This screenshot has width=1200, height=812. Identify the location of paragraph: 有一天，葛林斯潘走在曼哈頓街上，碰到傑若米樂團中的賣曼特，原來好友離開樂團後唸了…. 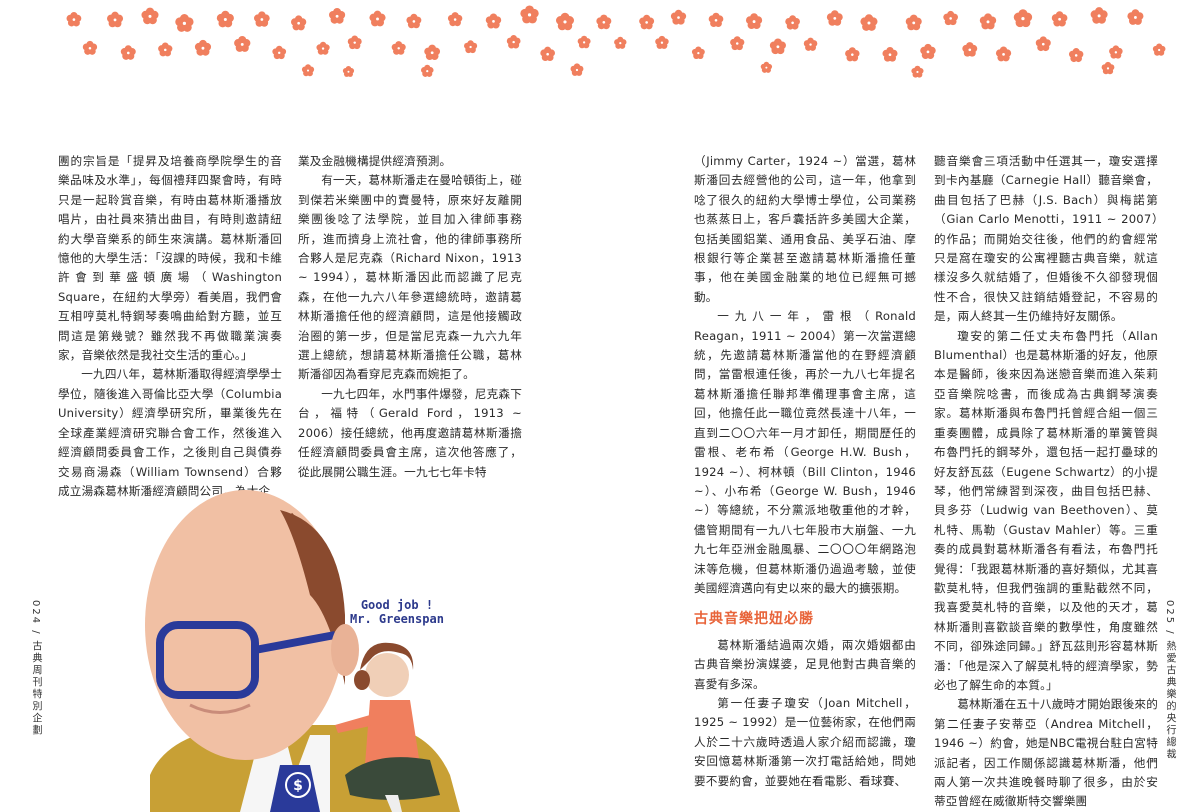
(410, 277).